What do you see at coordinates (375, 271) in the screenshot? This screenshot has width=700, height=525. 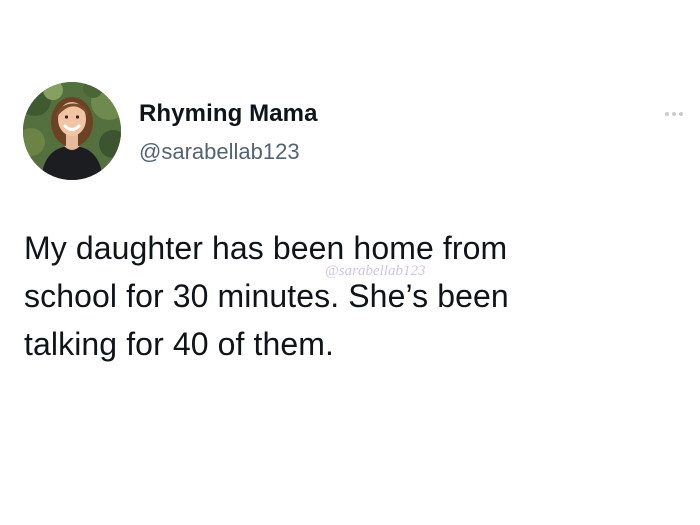 I see `watermark: @sarabellab123` at bounding box center [375, 271].